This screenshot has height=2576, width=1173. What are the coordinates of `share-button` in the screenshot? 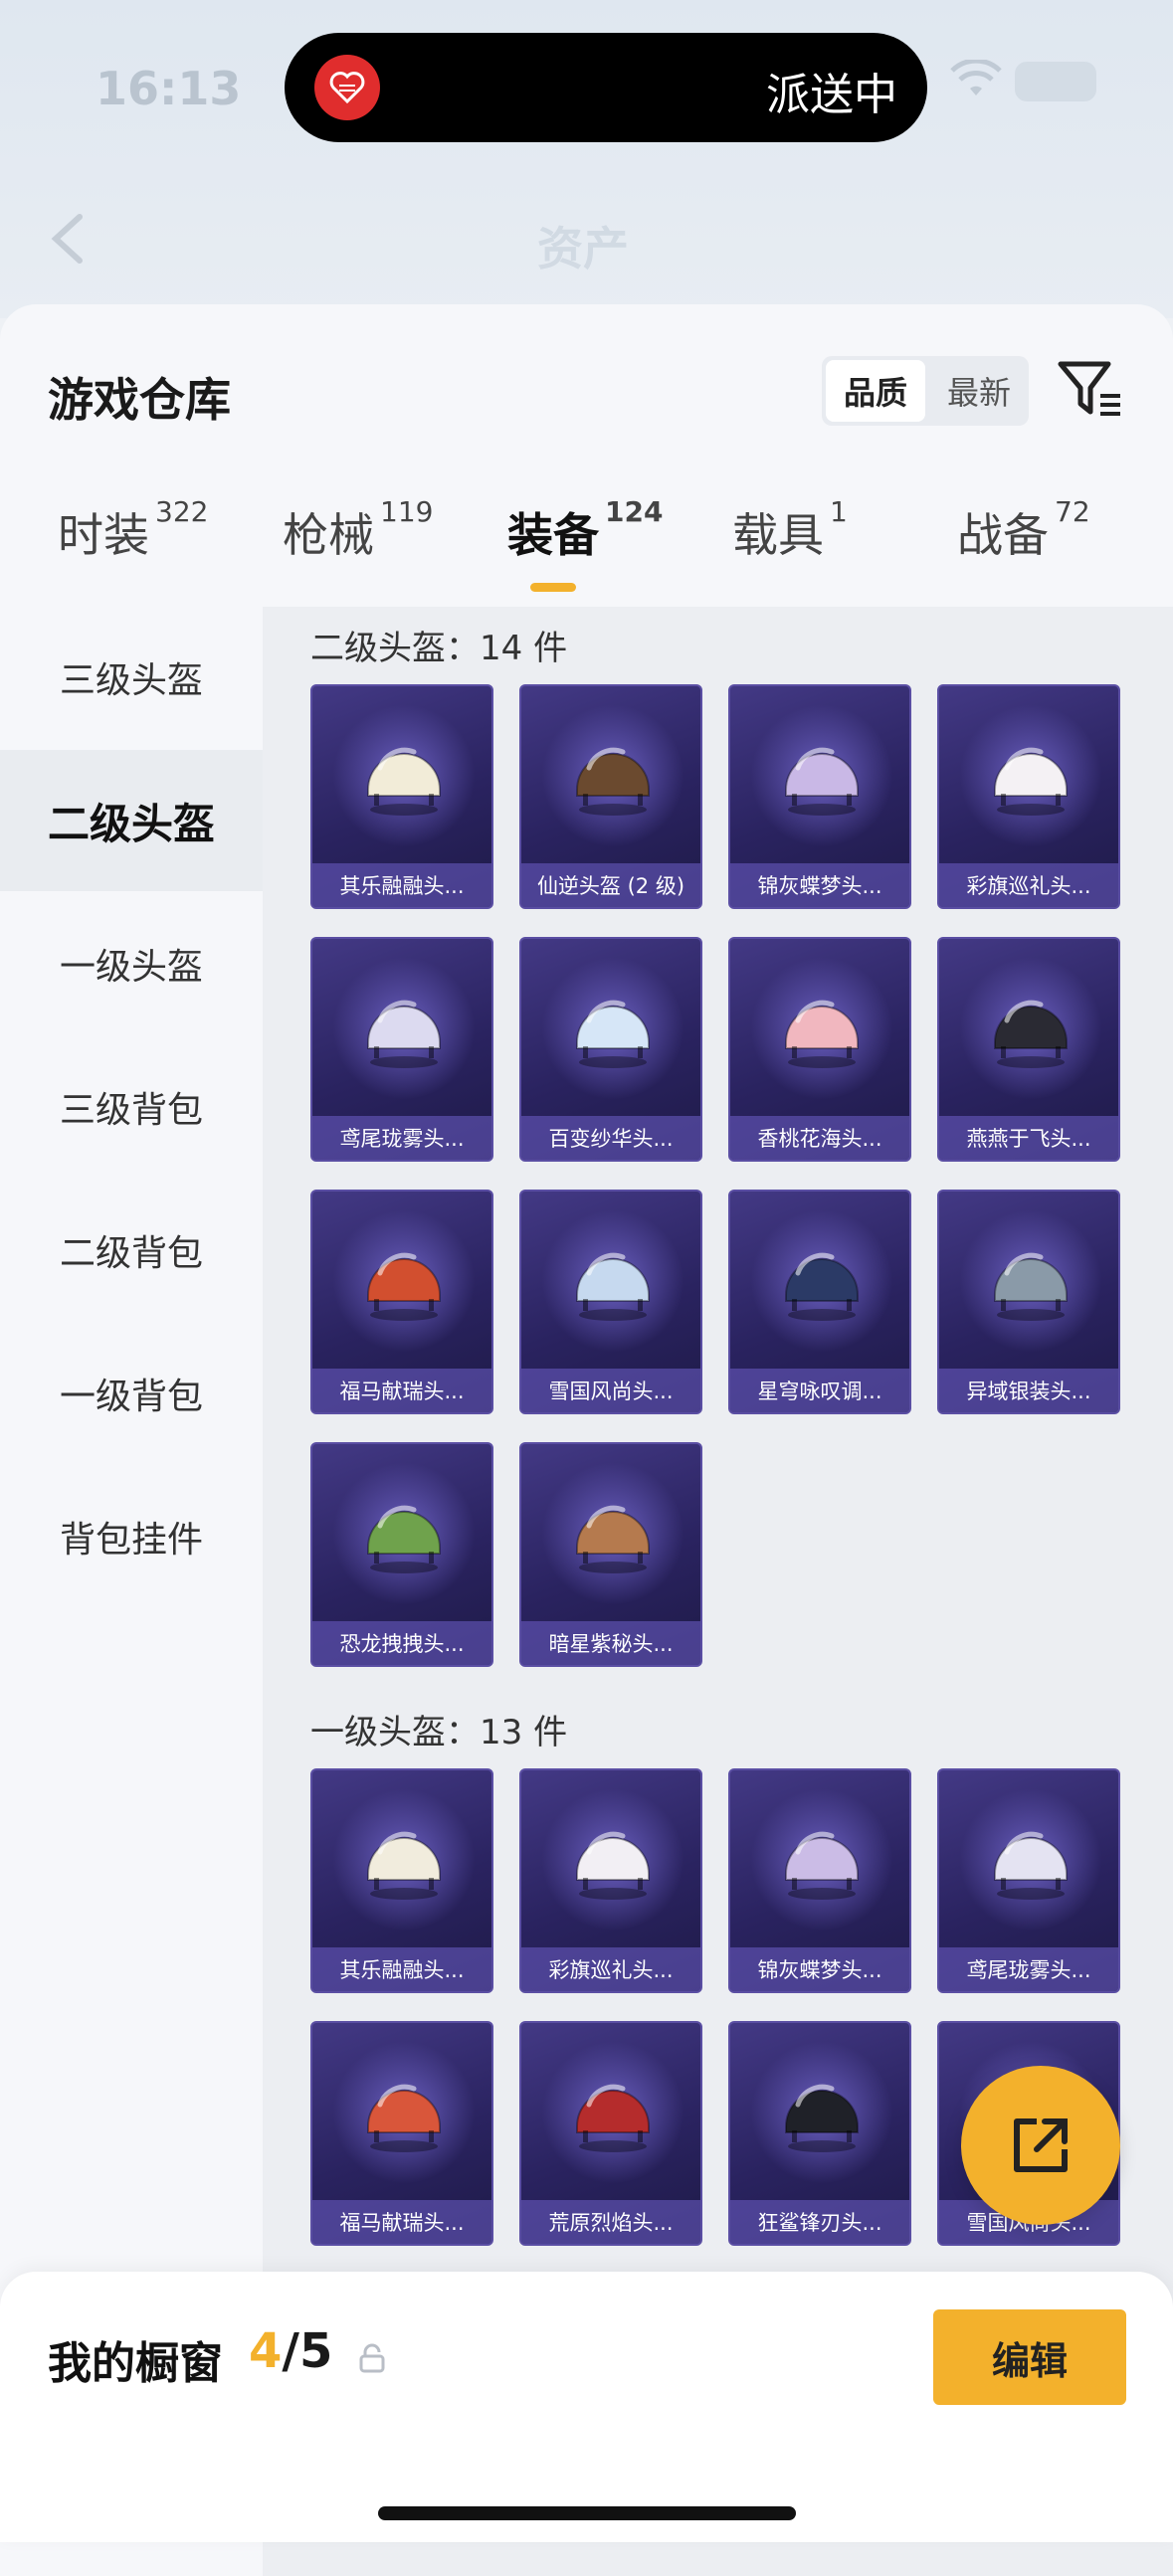 It's located at (1040, 2145).